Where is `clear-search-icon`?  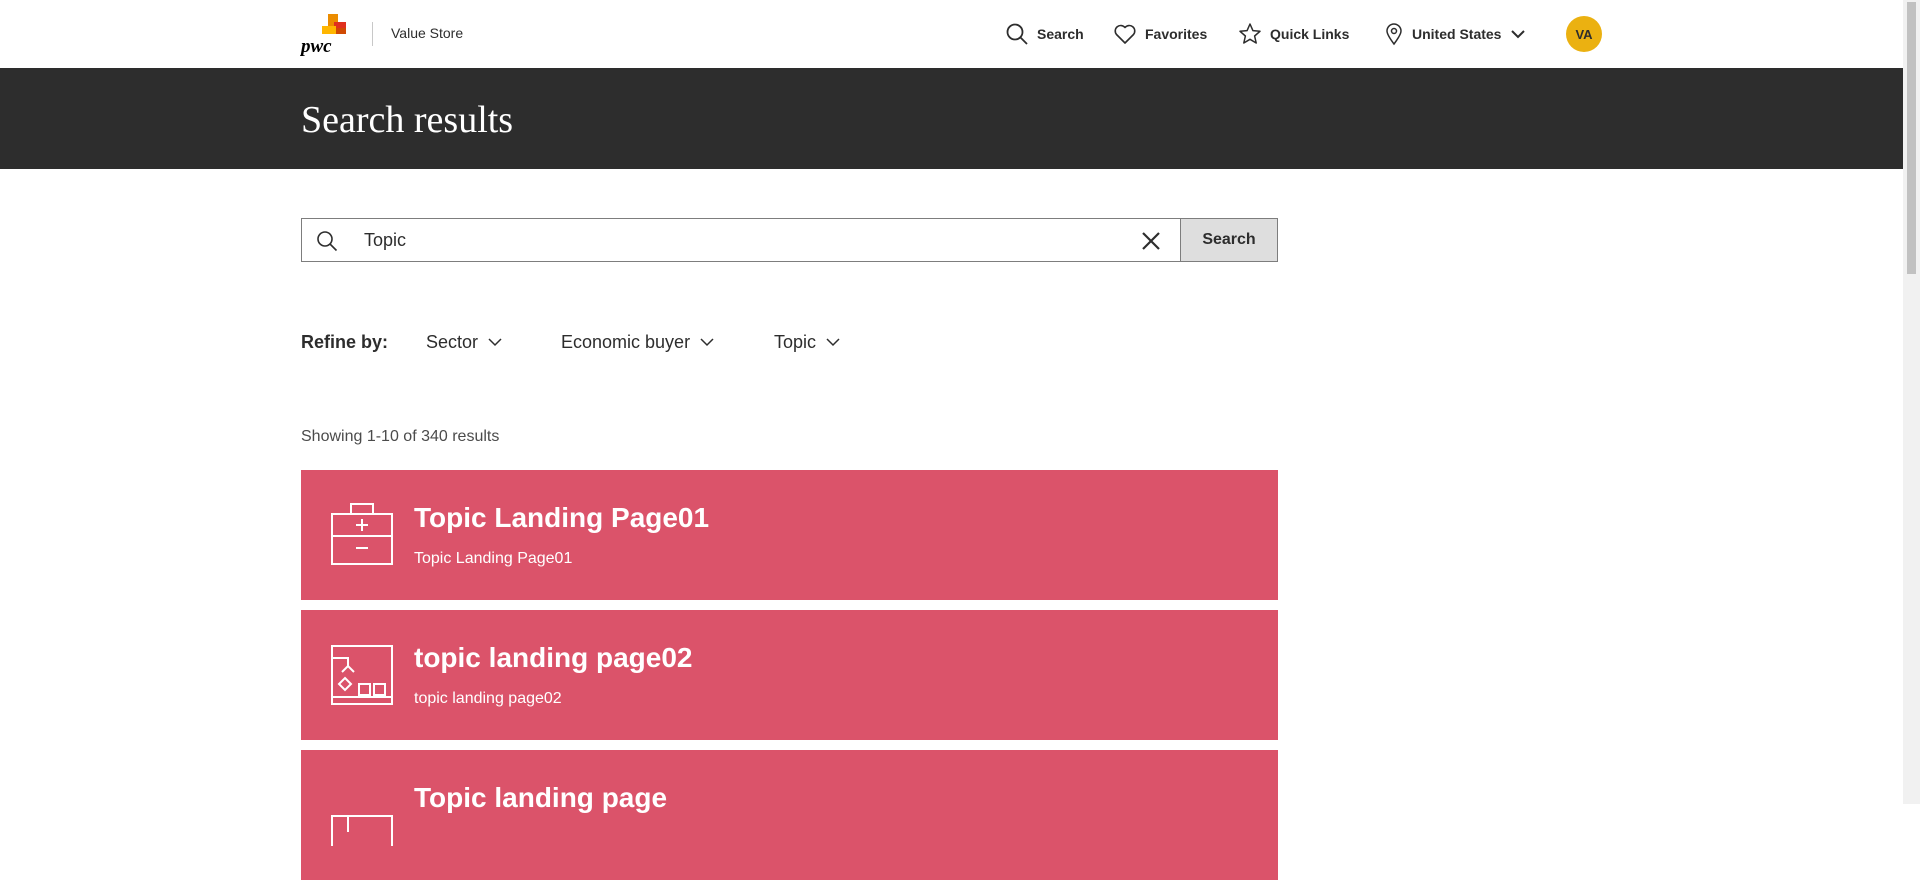
clear-search-icon is located at coordinates (1151, 241).